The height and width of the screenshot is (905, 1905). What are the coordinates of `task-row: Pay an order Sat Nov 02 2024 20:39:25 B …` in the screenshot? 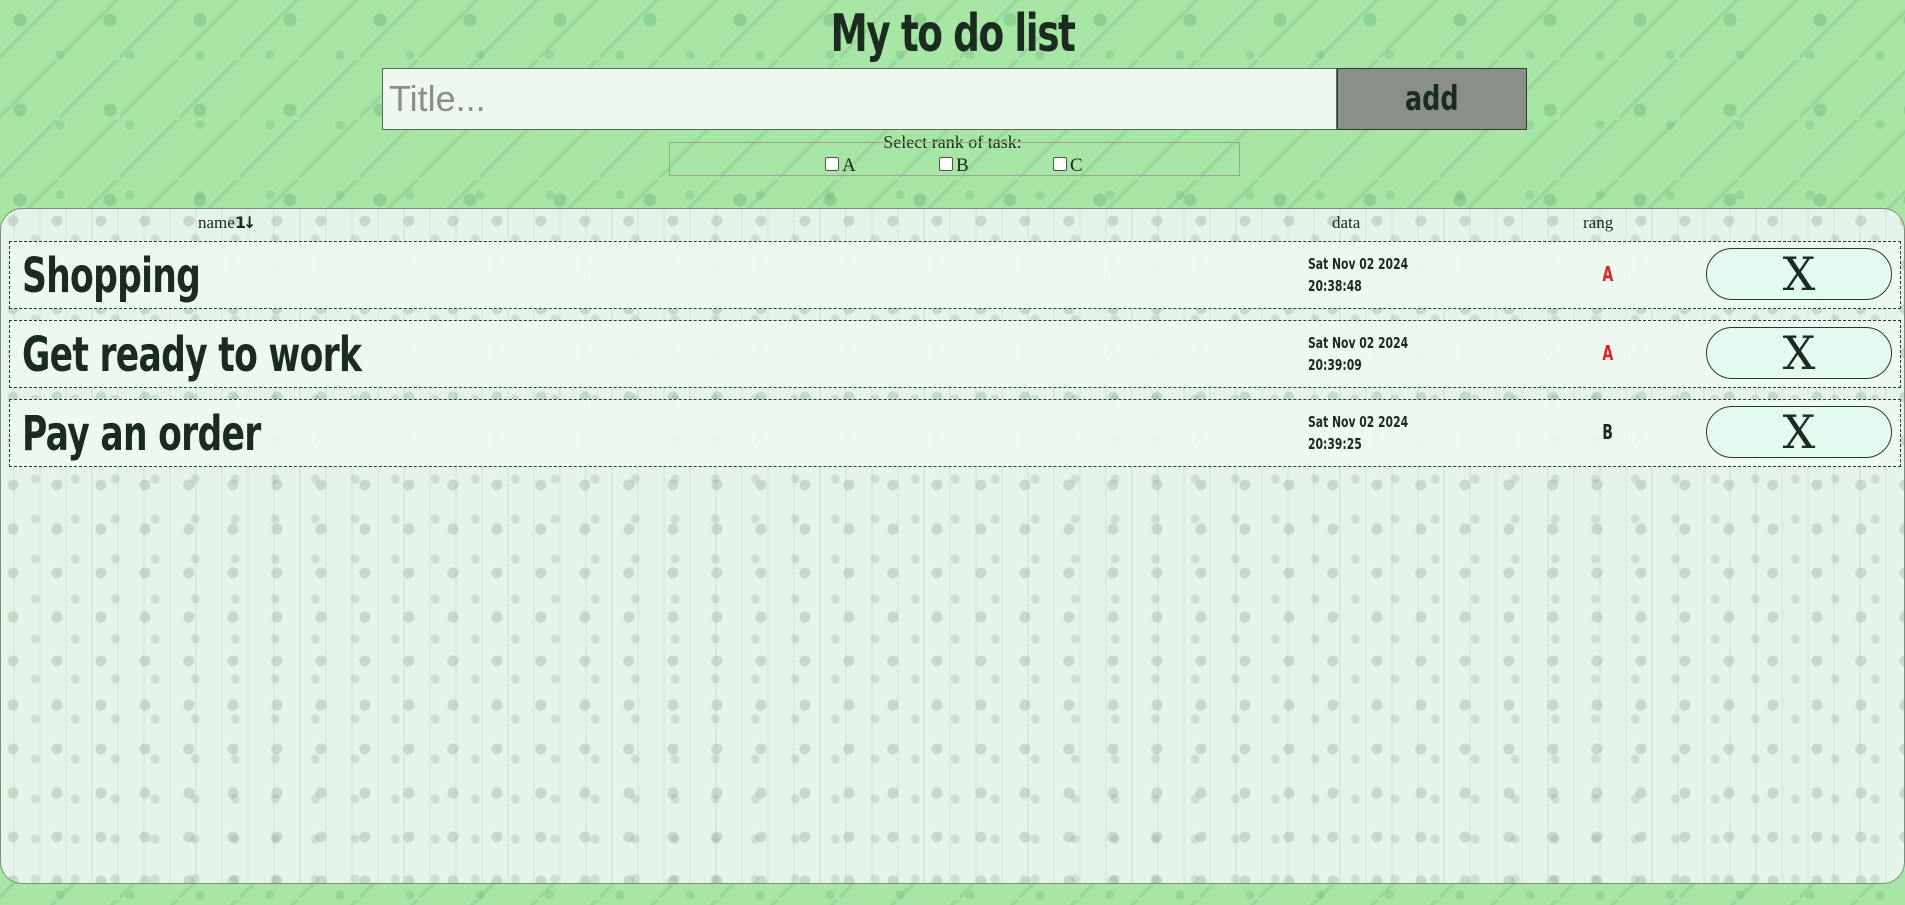 It's located at (955, 433).